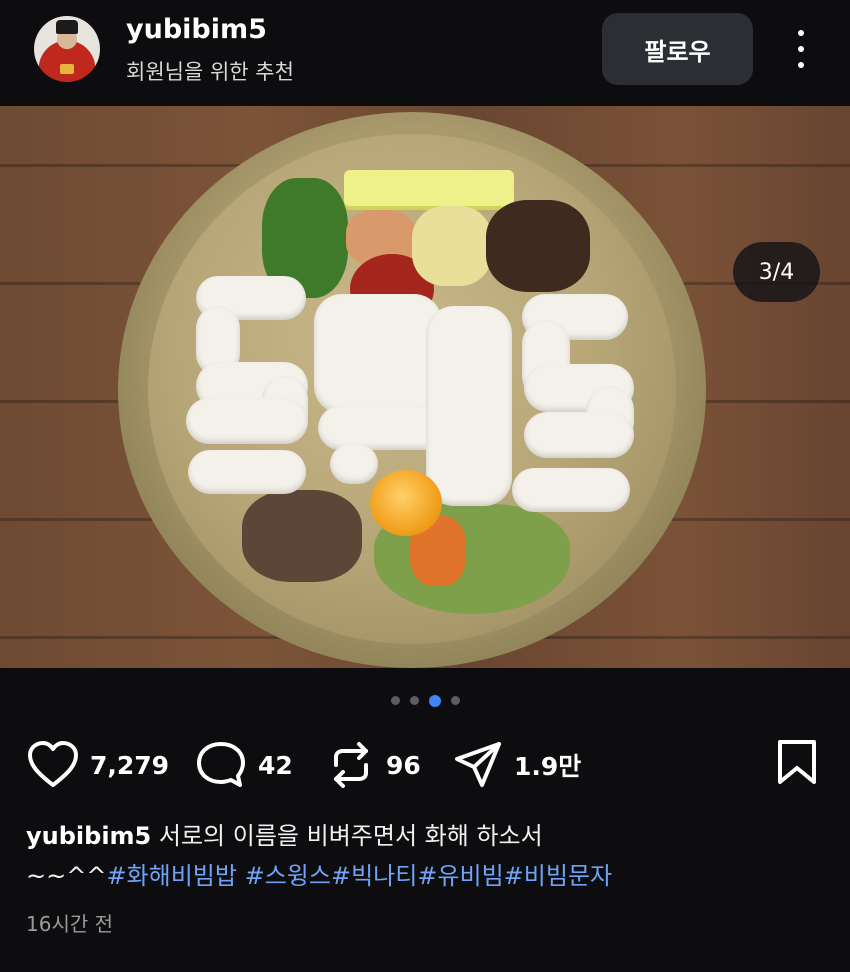  Describe the element at coordinates (478, 764) in the screenshot. I see `share-icon` at that location.